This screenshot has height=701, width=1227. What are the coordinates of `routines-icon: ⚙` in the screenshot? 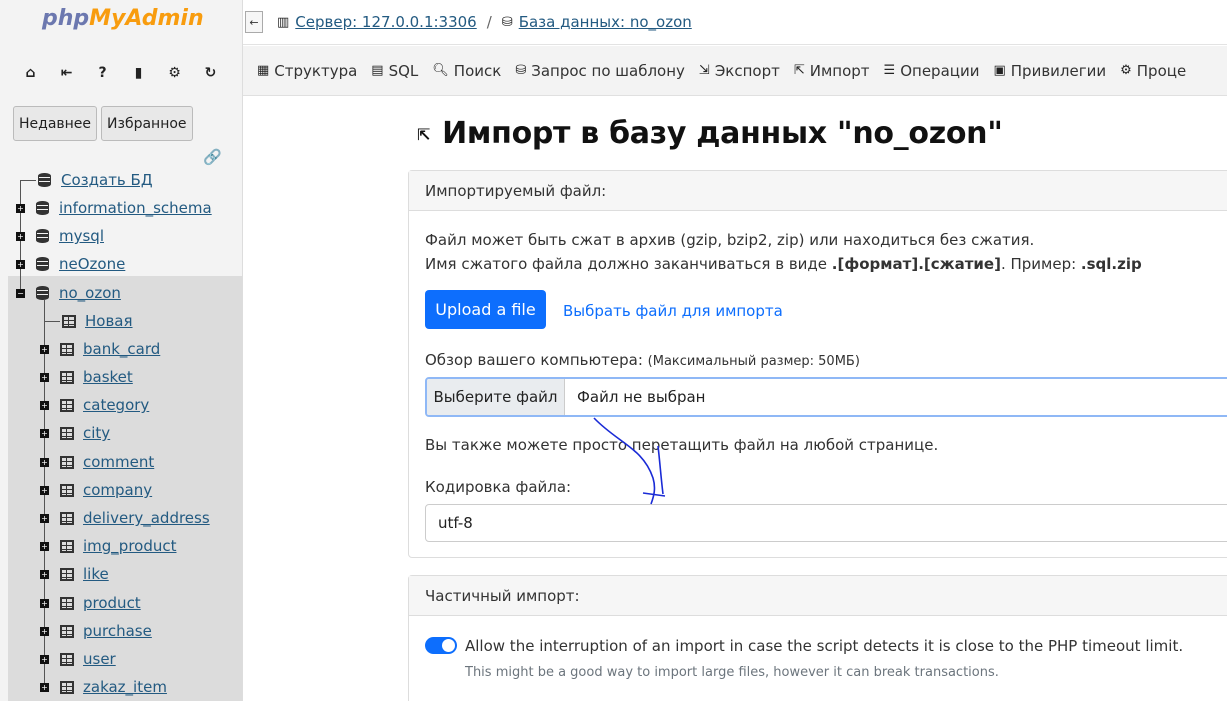 It's located at (1126, 70).